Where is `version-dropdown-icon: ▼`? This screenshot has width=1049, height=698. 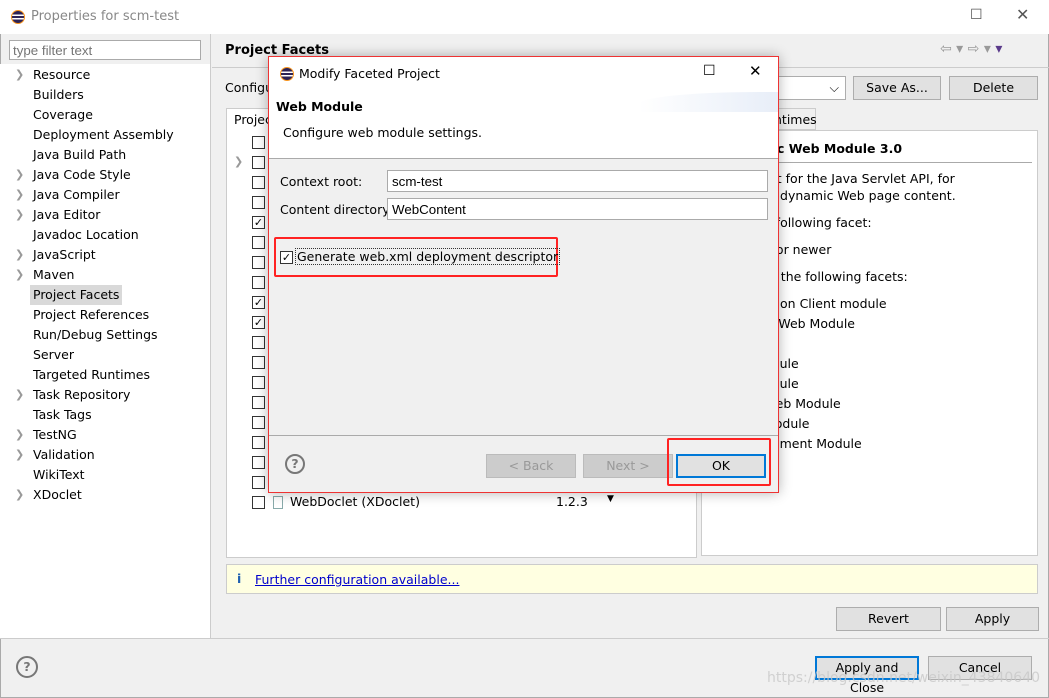 version-dropdown-icon: ▼ is located at coordinates (610, 499).